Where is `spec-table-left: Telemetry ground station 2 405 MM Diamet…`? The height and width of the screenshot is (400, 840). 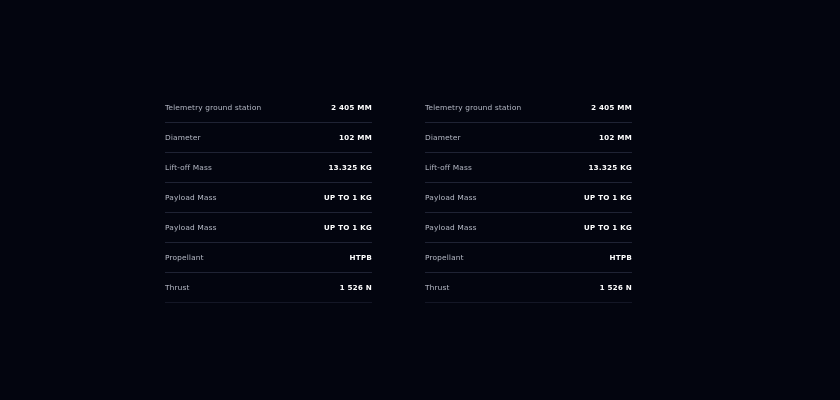 spec-table-left: Telemetry ground station 2 405 MM Diamet… is located at coordinates (268, 198).